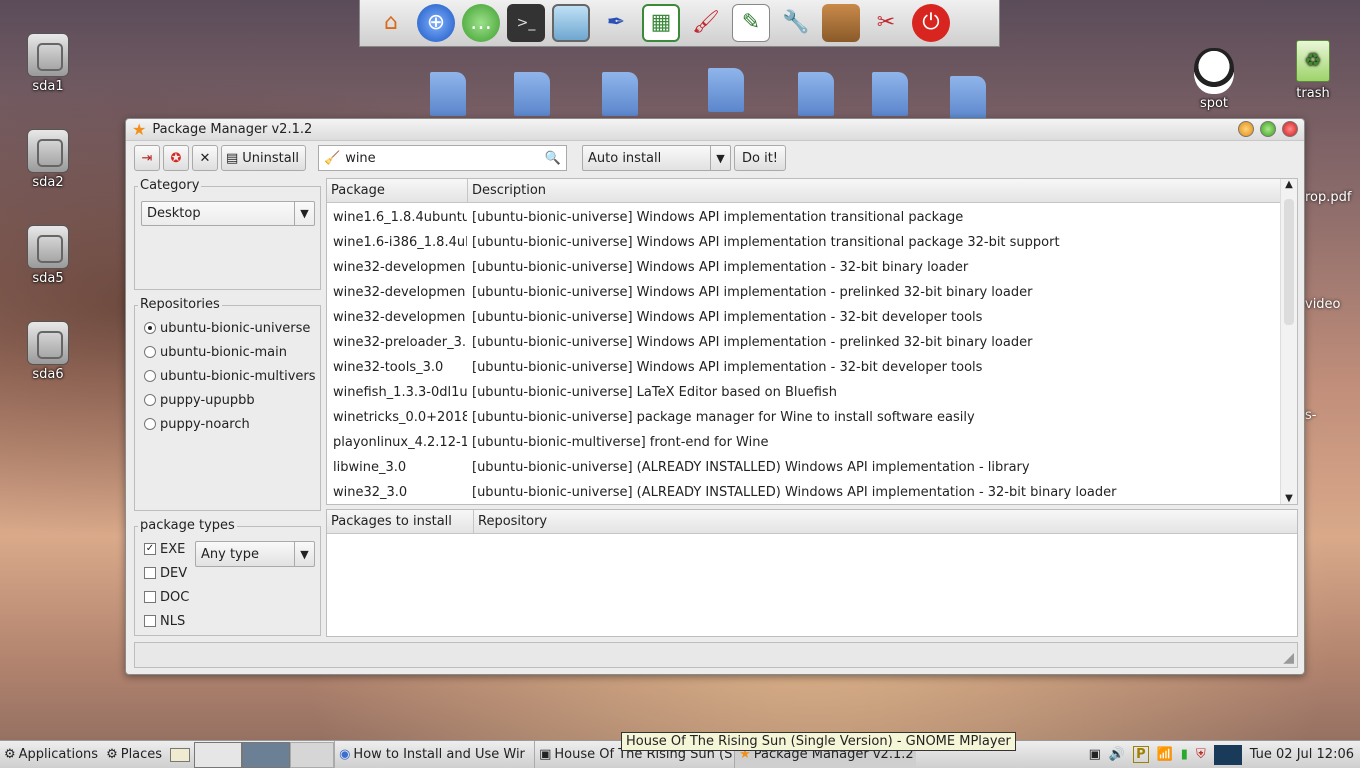  I want to click on vertical-scrollbar: ▲ ▼, so click(1288, 341).